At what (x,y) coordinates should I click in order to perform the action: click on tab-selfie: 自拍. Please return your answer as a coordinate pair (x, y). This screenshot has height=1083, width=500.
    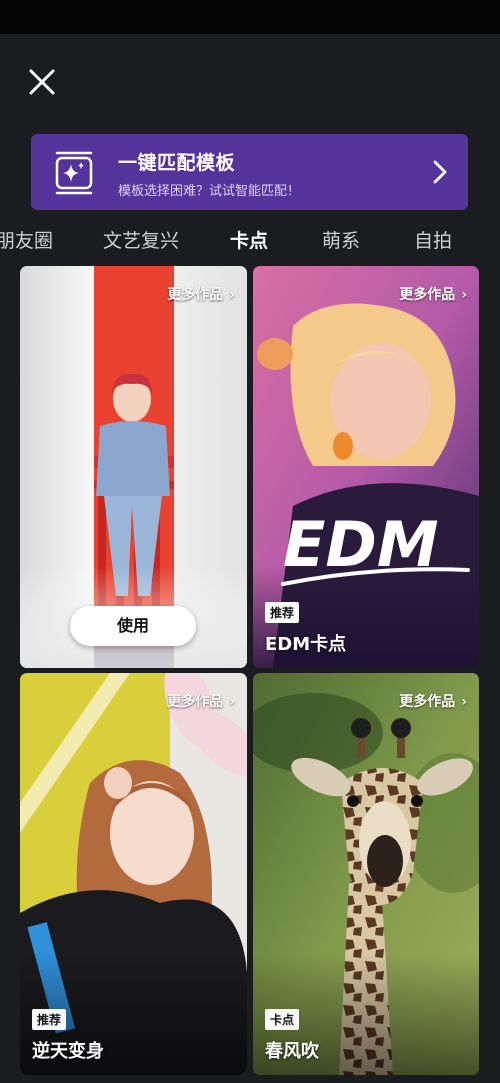
    Looking at the image, I should click on (433, 239).